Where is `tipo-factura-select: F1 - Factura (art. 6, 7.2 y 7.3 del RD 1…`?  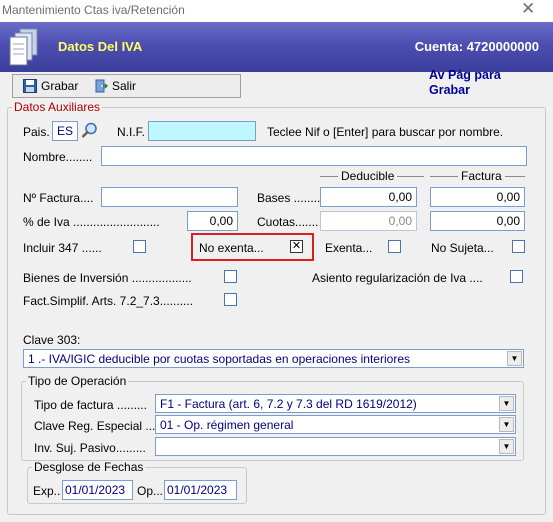 tipo-factura-select: F1 - Factura (art. 6, 7.2 y 7.3 del RD 1… is located at coordinates (335, 403).